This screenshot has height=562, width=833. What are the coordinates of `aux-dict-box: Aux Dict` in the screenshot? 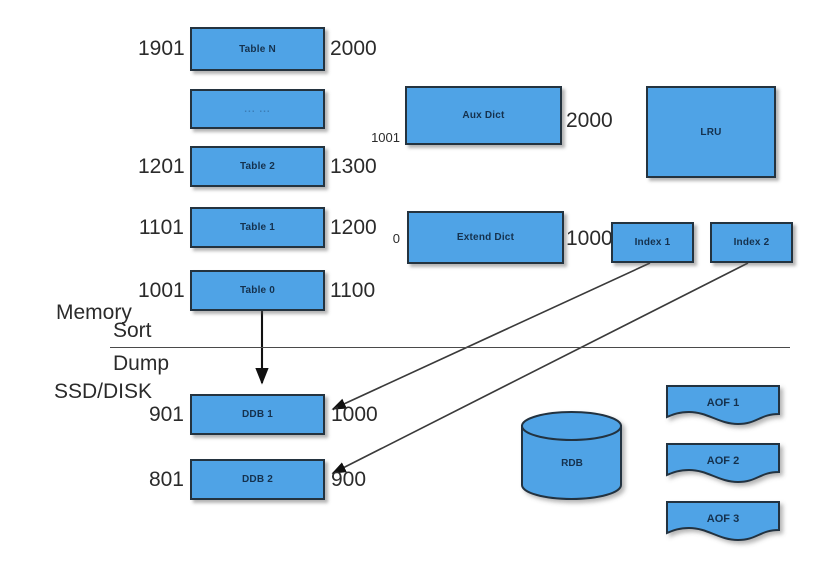 It's located at (483, 115).